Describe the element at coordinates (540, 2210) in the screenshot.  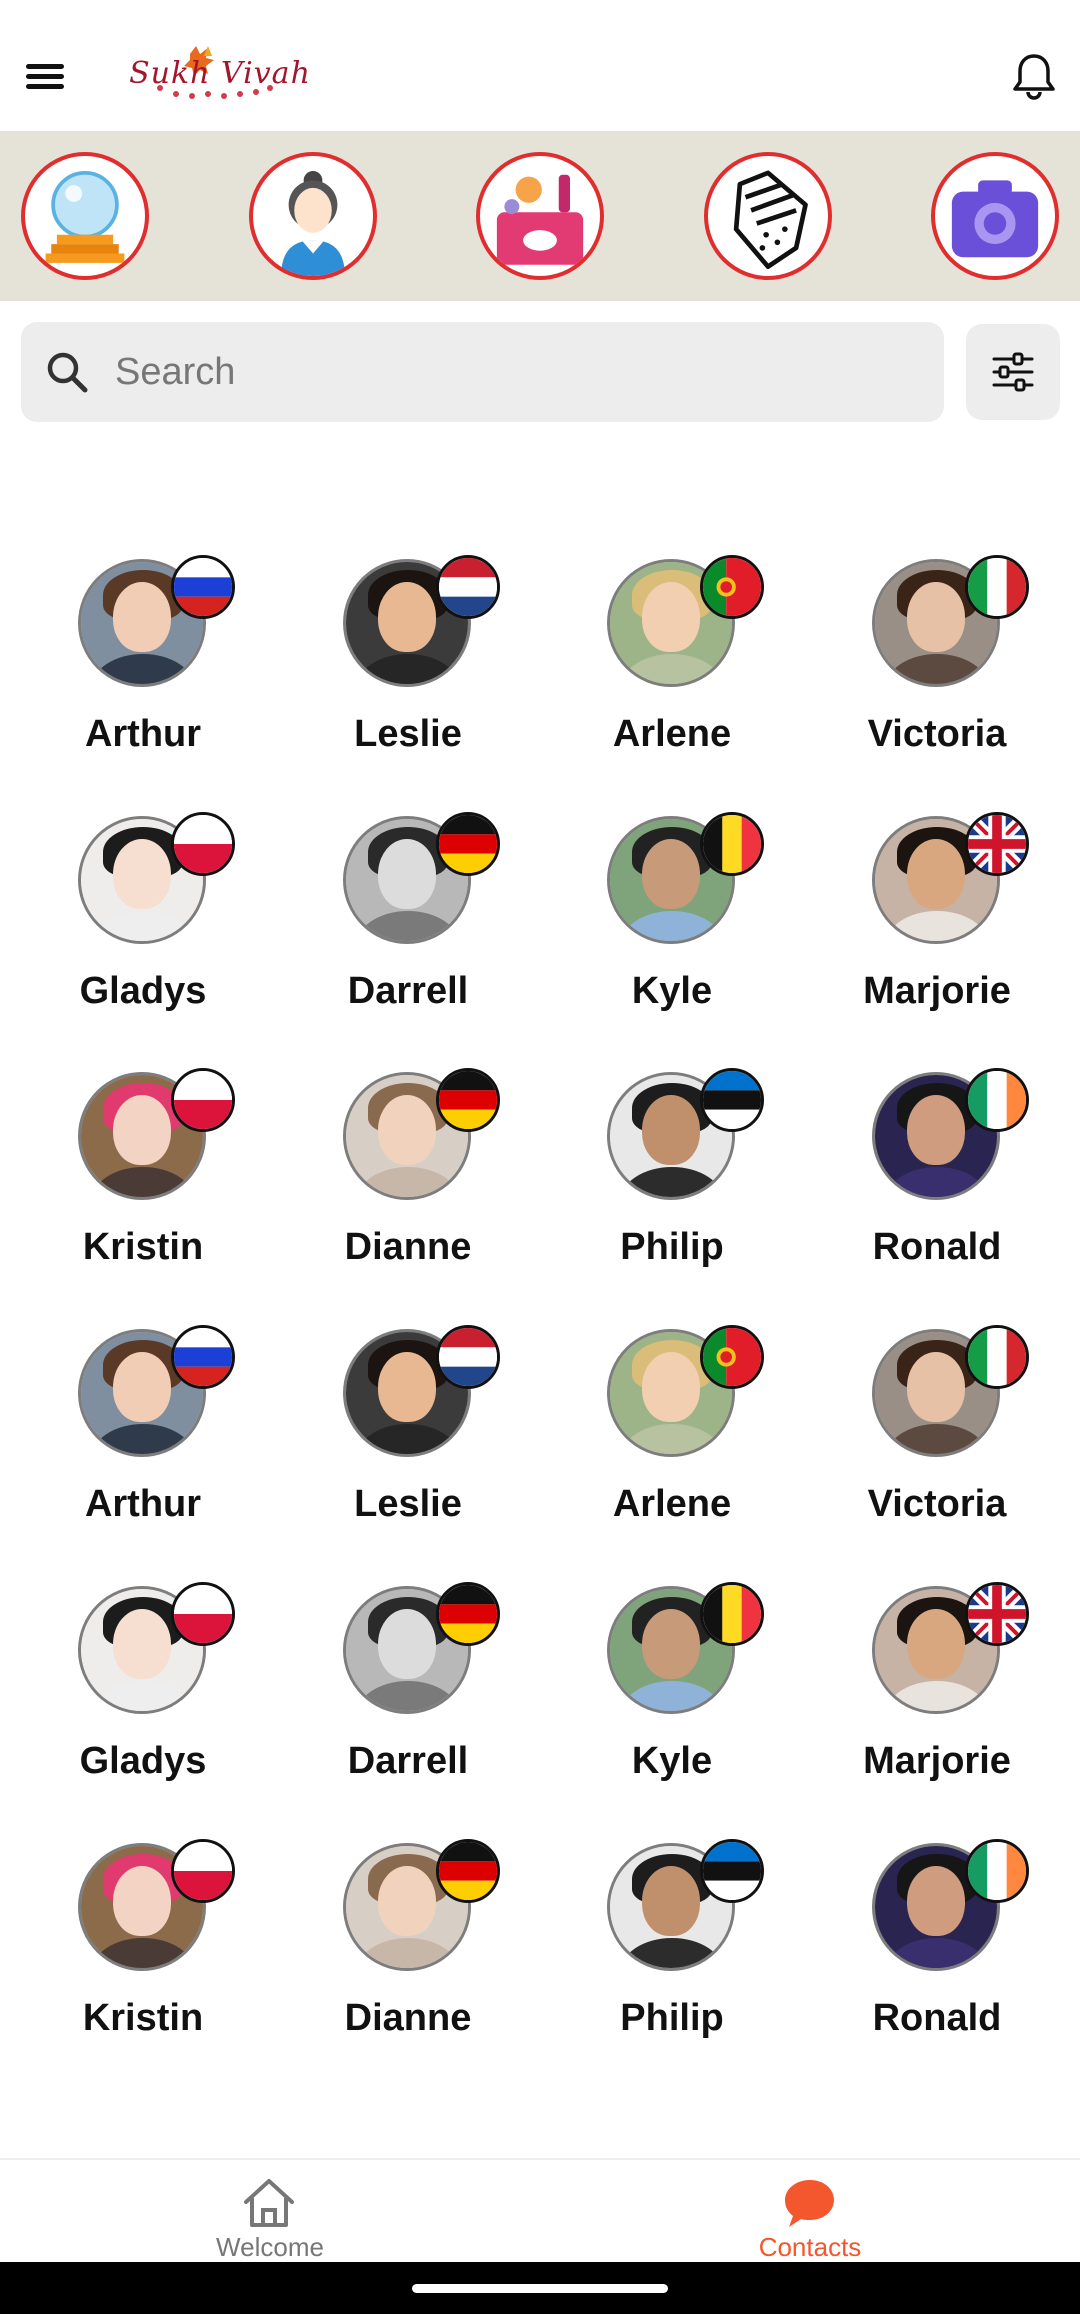
I see `bottom-navigation: Welcome Contacts` at that location.